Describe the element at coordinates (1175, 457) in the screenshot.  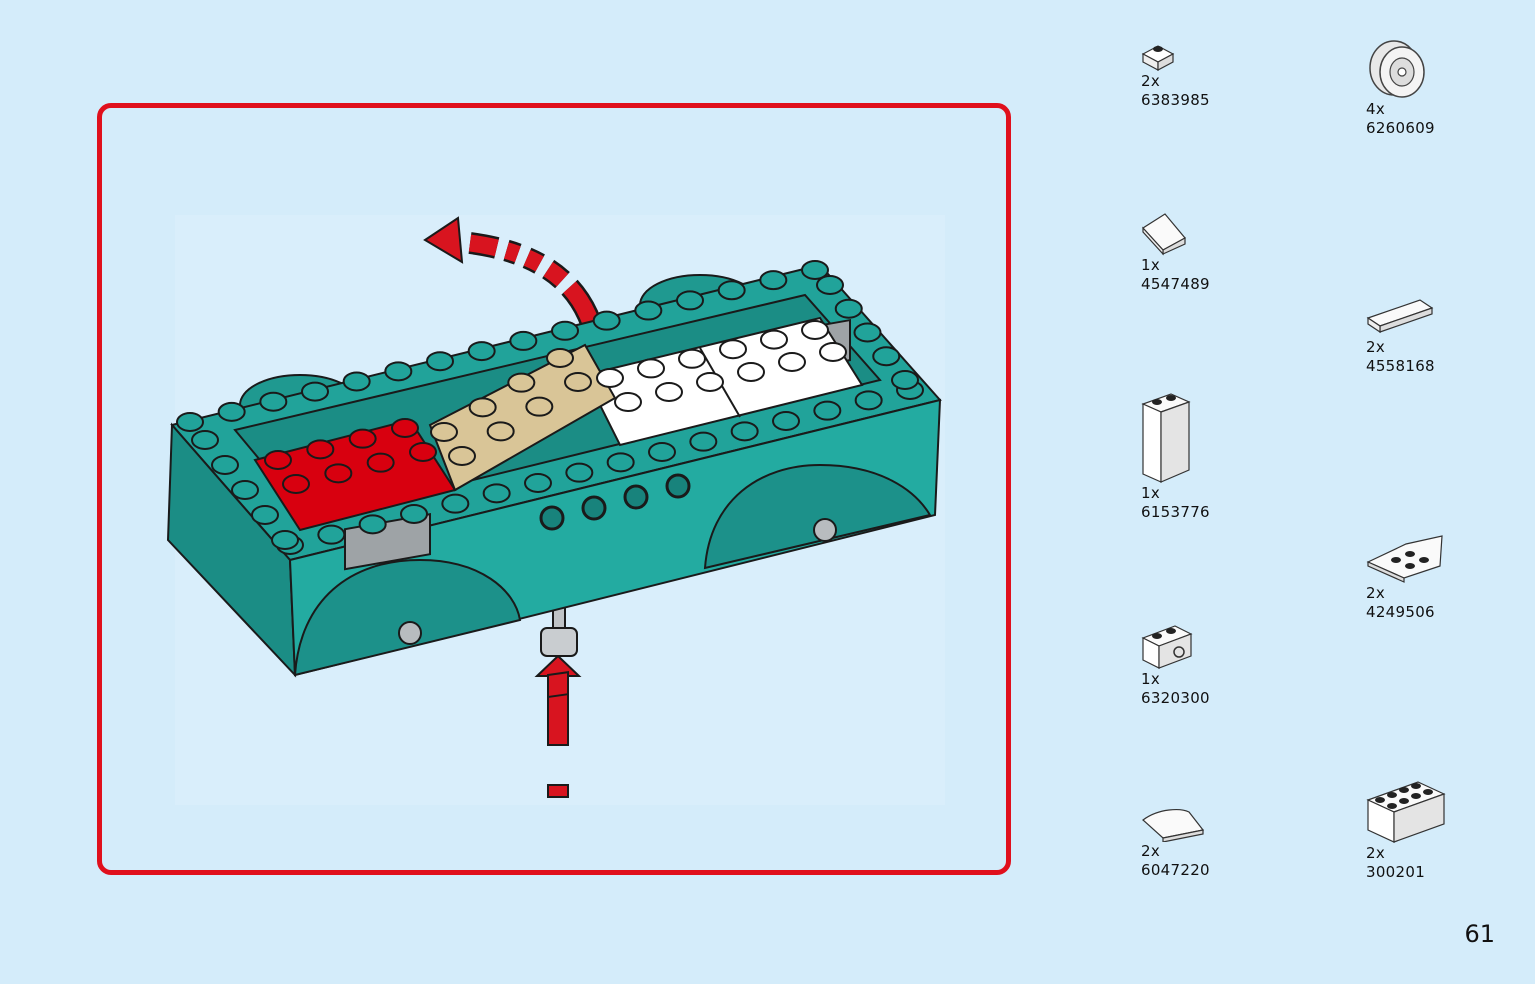
I see `part-6153776: 1x 6153776` at that location.